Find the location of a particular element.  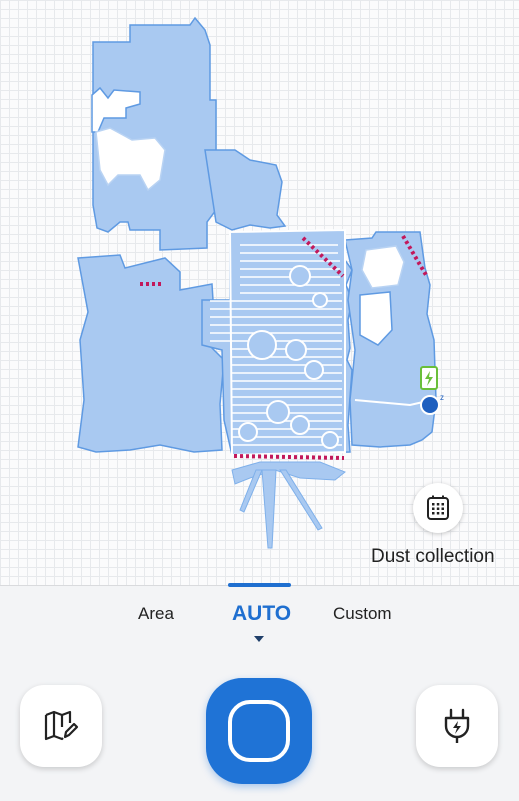

mode-tab-custom: Custom is located at coordinates (362, 614).